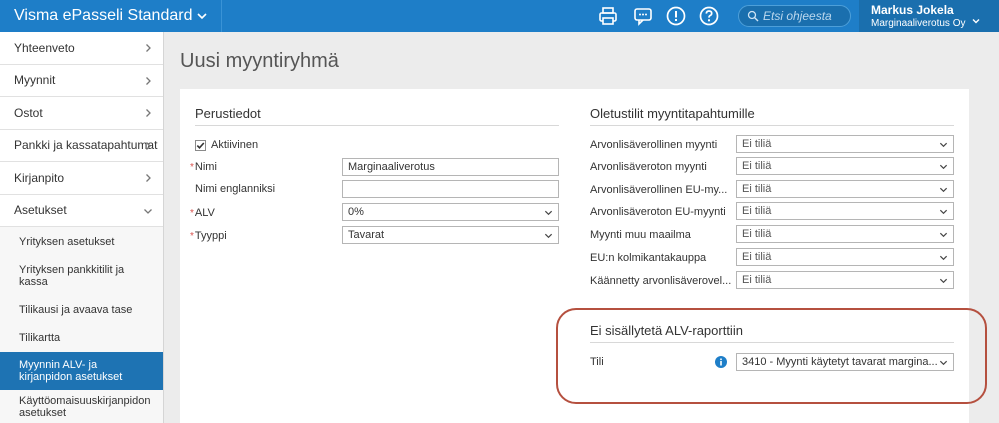 This screenshot has height=423, width=999. I want to click on default-select-5: Ei tiliä, so click(845, 257).